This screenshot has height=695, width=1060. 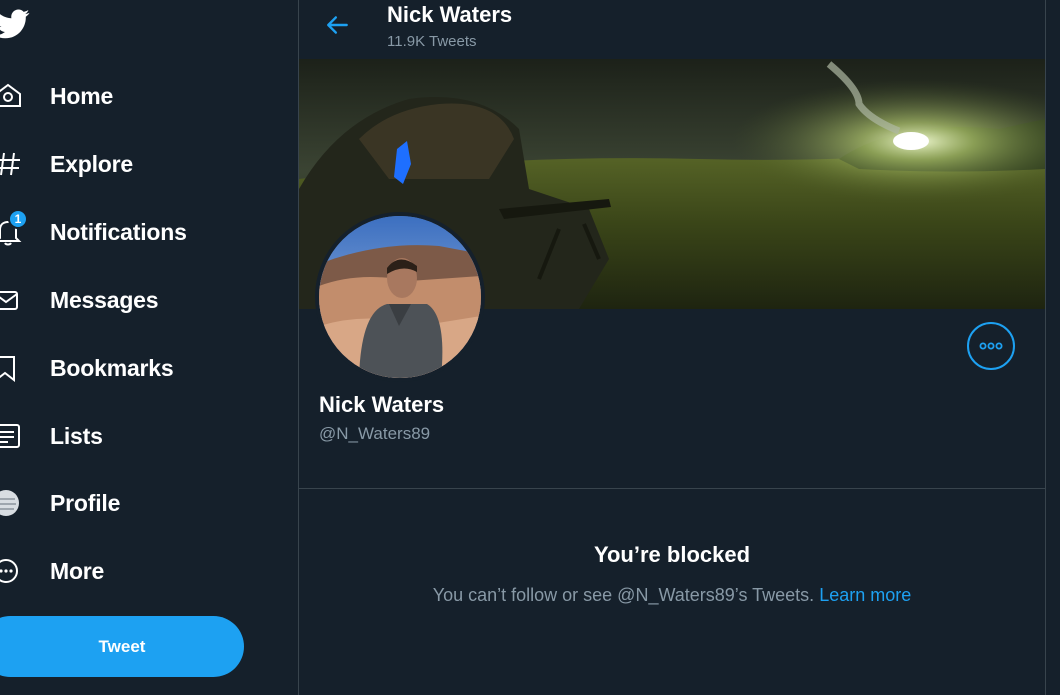 What do you see at coordinates (76, 436) in the screenshot?
I see `sidebar-item-label: Lists` at bounding box center [76, 436].